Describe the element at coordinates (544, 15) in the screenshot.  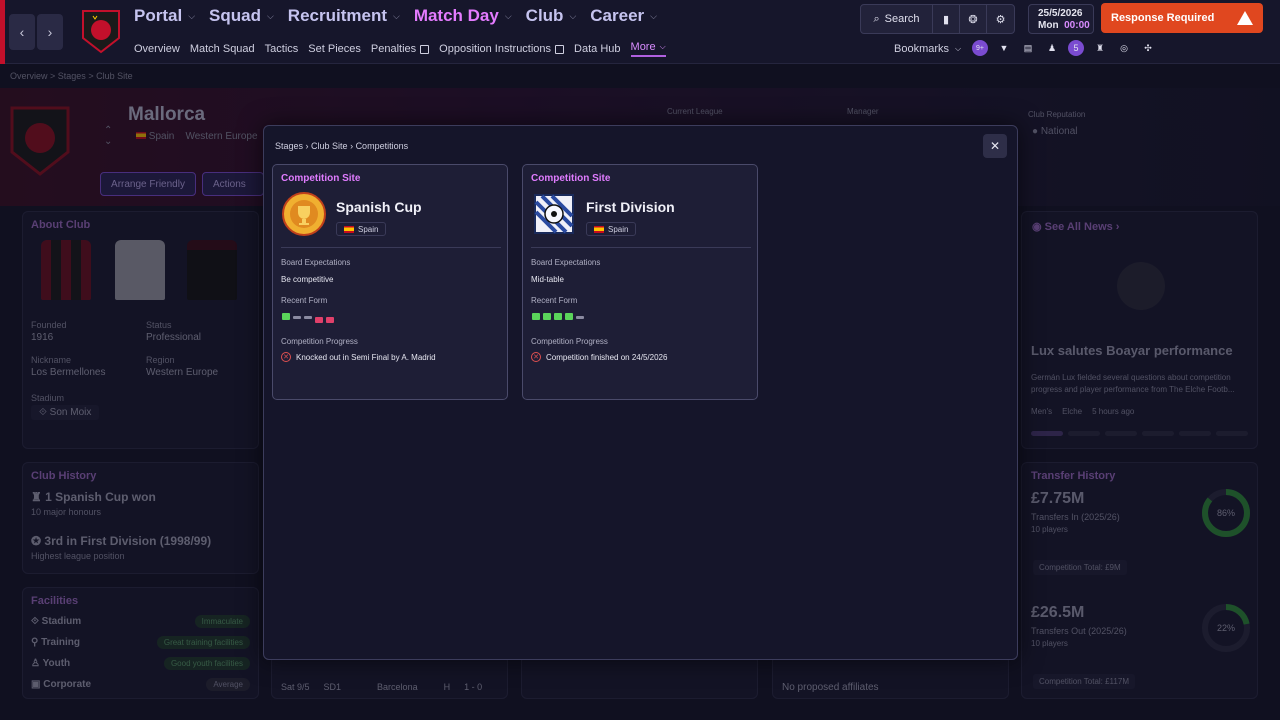
I see `nav-label: Club` at that location.